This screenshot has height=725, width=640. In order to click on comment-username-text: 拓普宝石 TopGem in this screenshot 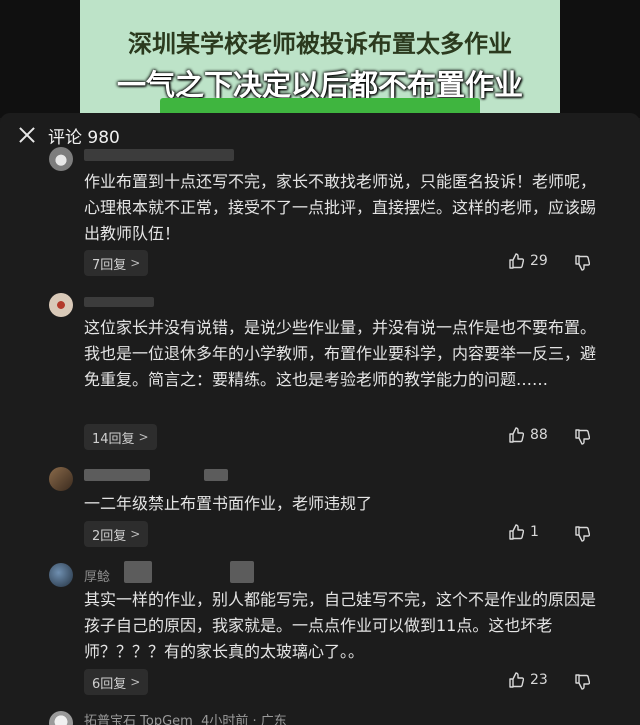, I will do `click(138, 719)`.